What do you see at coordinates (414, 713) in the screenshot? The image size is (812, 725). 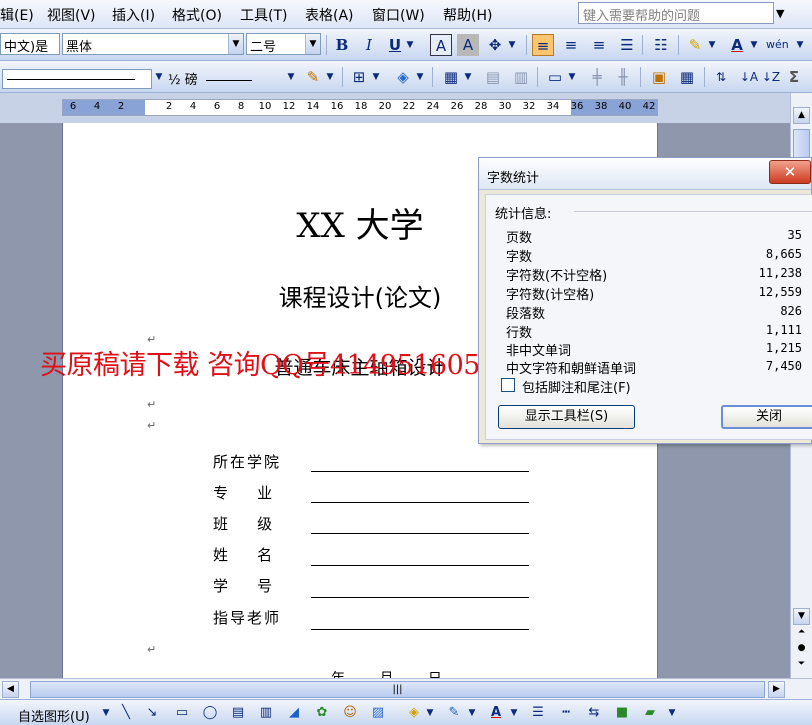 I see `fill-color-icon: ◈` at bounding box center [414, 713].